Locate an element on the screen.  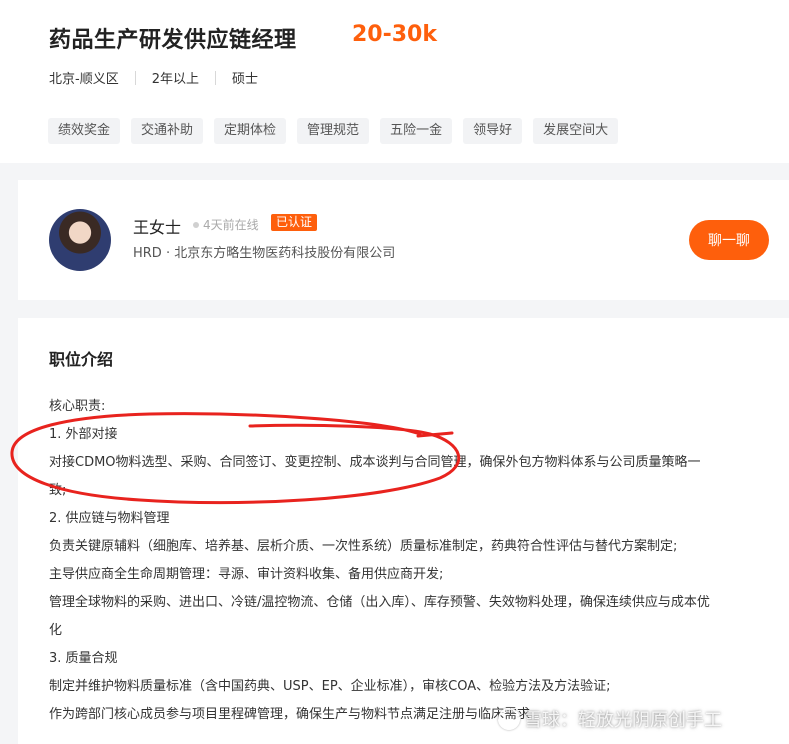
job-location: 北京-顺义区 is located at coordinates (84, 79).